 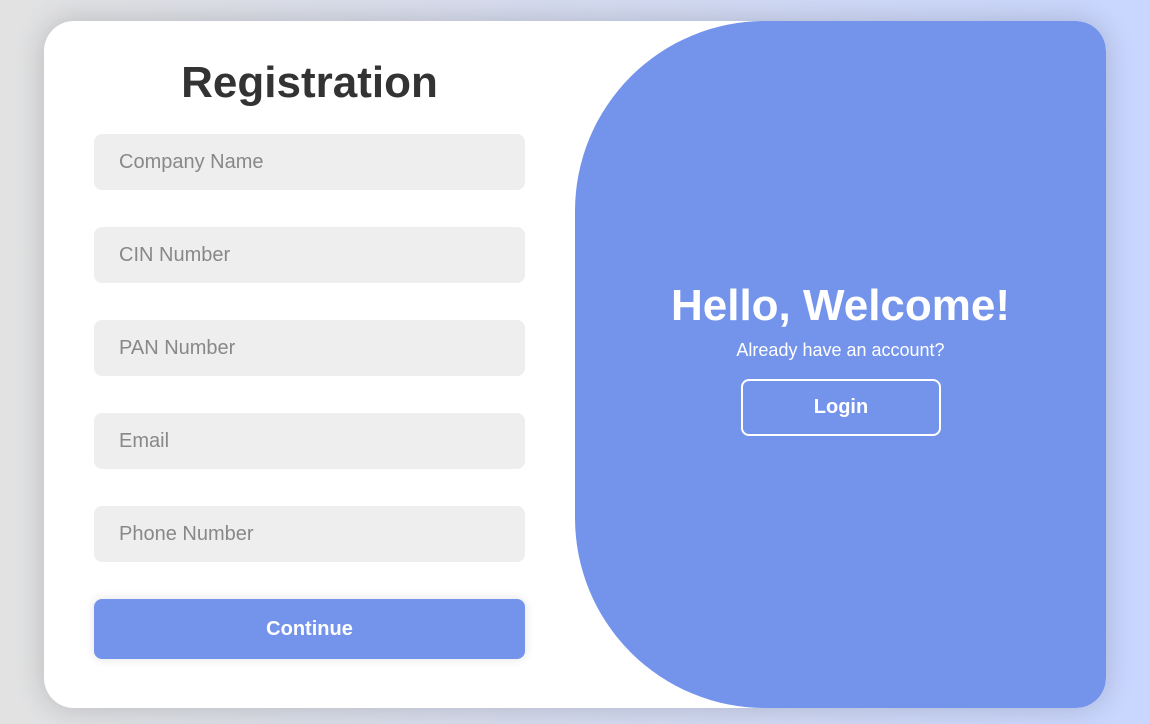 I want to click on phone-number-input, so click(x=309, y=534).